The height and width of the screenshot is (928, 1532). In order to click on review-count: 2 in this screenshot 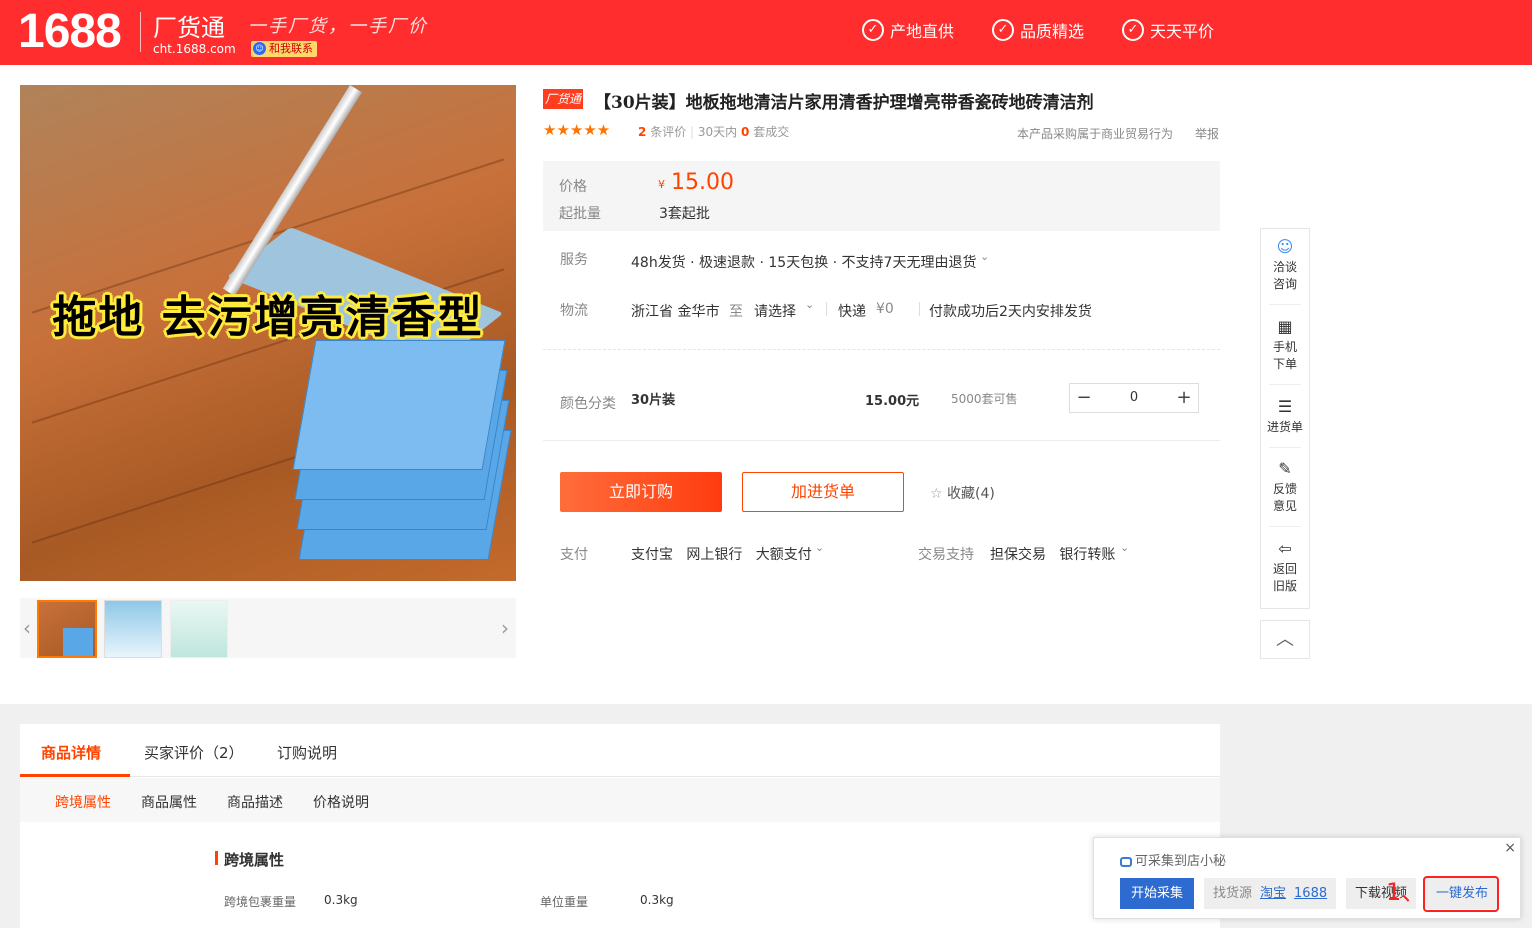, I will do `click(642, 132)`.